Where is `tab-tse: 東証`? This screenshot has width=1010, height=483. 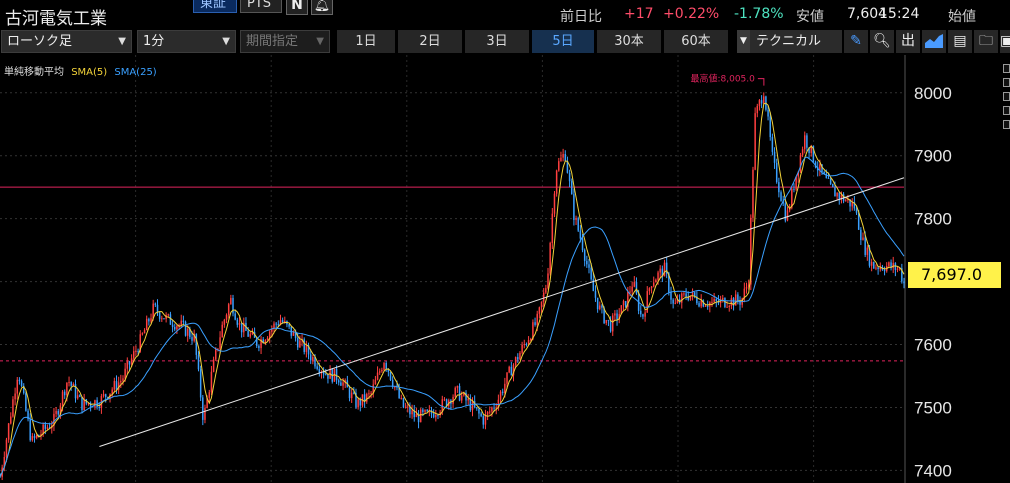 tab-tse: 東証 is located at coordinates (215, 6).